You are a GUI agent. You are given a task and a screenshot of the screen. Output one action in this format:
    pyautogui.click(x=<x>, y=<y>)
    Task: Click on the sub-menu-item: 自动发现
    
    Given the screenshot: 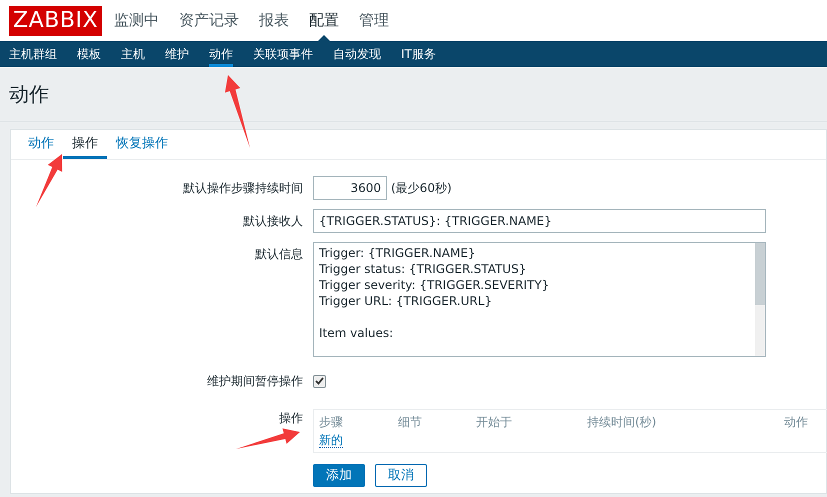 What is the action you would take?
    pyautogui.click(x=357, y=54)
    